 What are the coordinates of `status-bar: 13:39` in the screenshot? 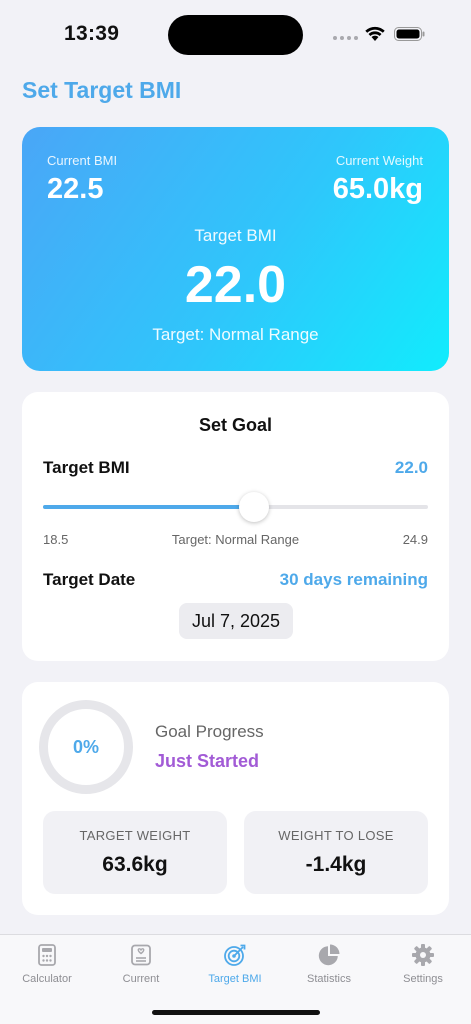 It's located at (235, 30).